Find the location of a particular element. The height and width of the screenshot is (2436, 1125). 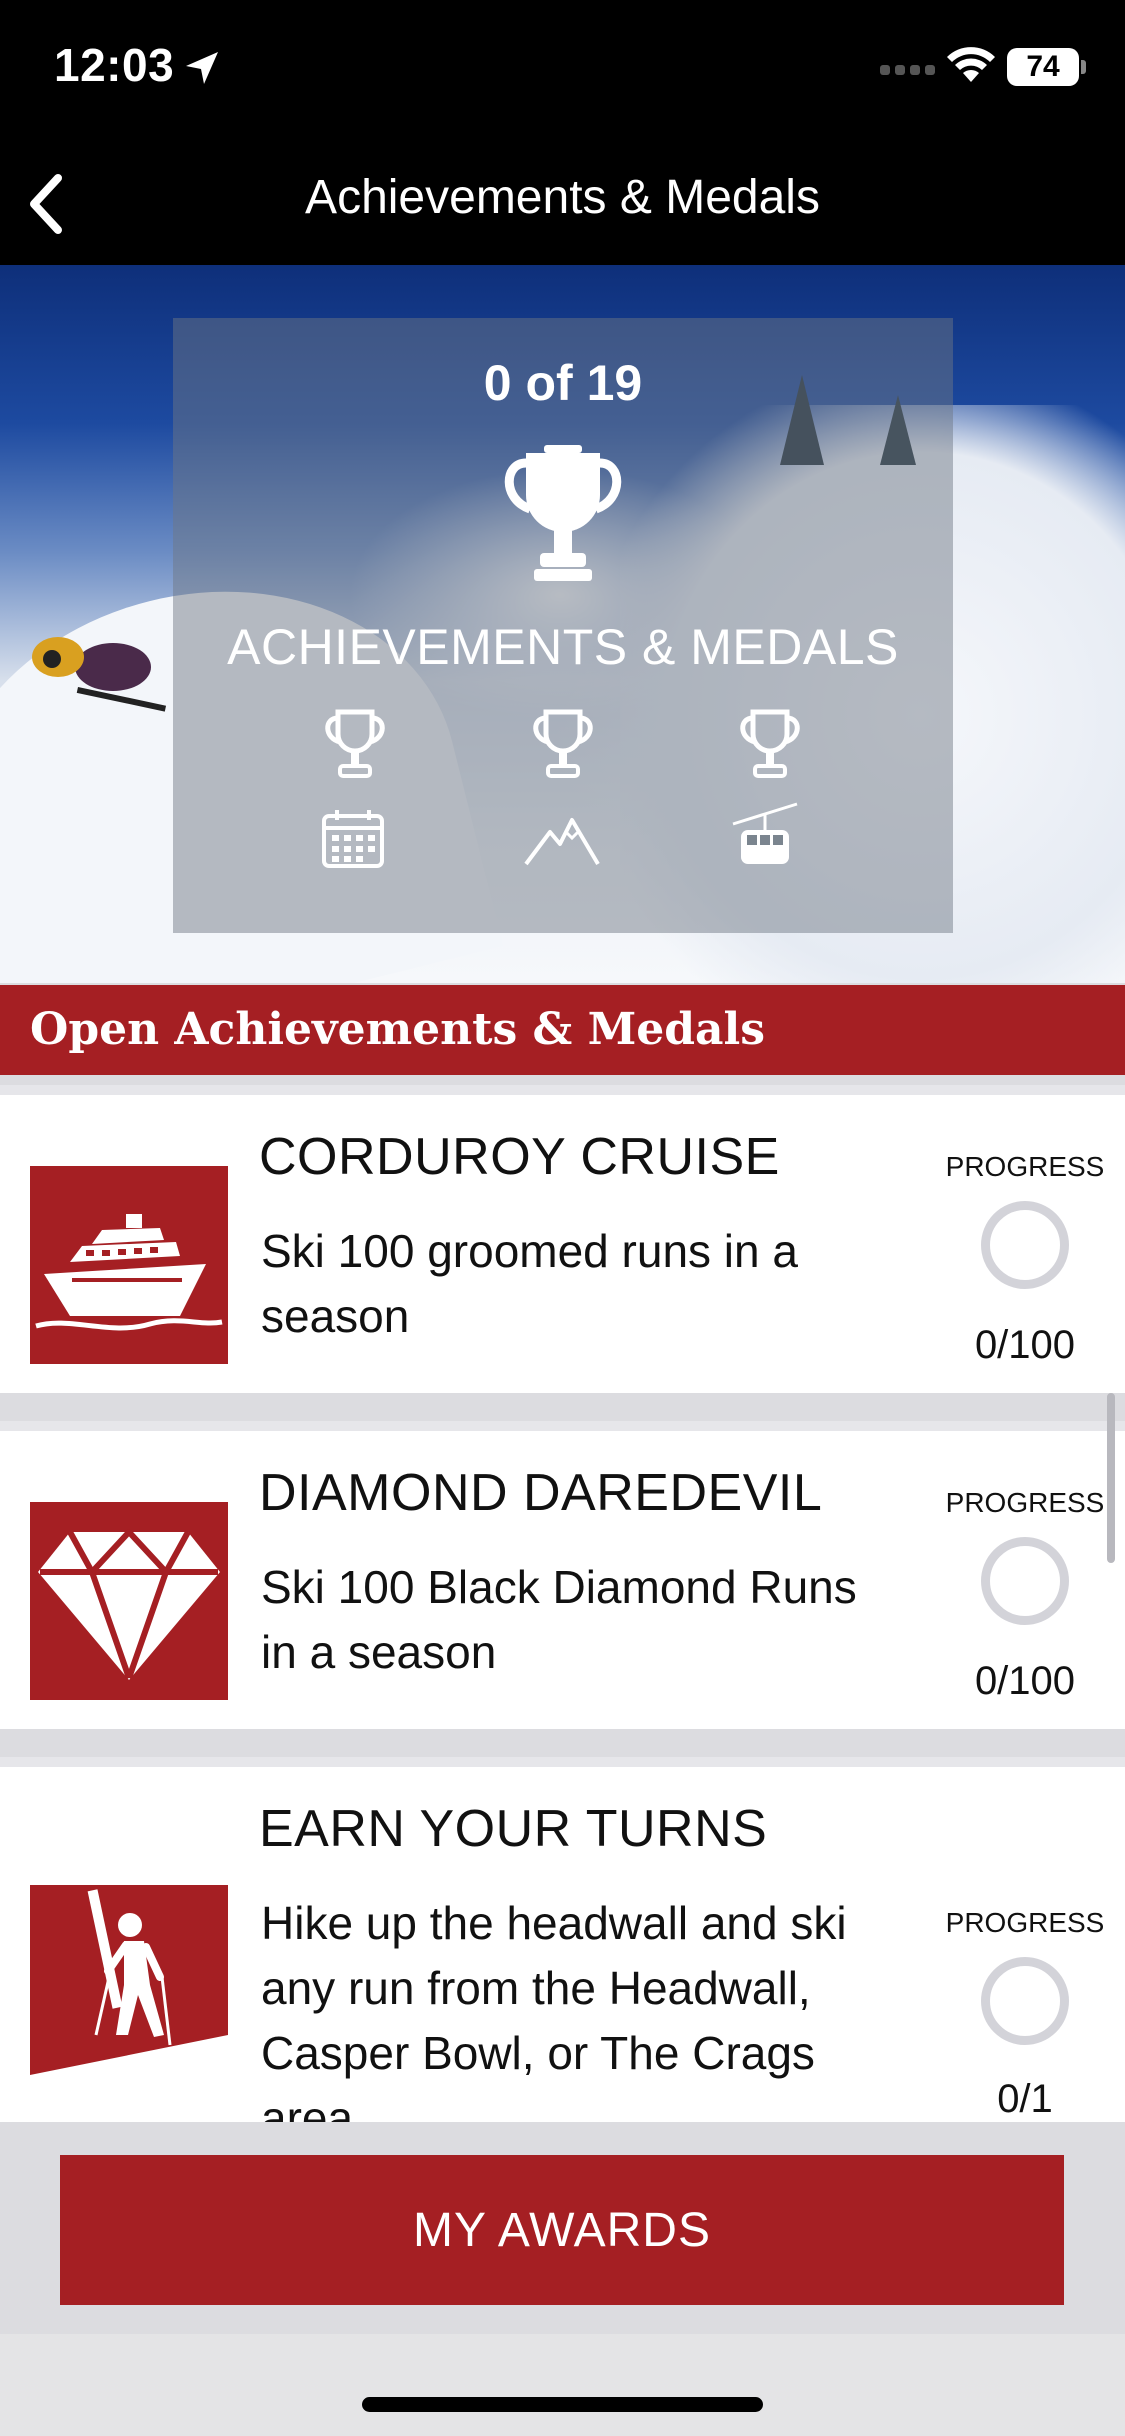

hiker-icon is located at coordinates (129, 1984).